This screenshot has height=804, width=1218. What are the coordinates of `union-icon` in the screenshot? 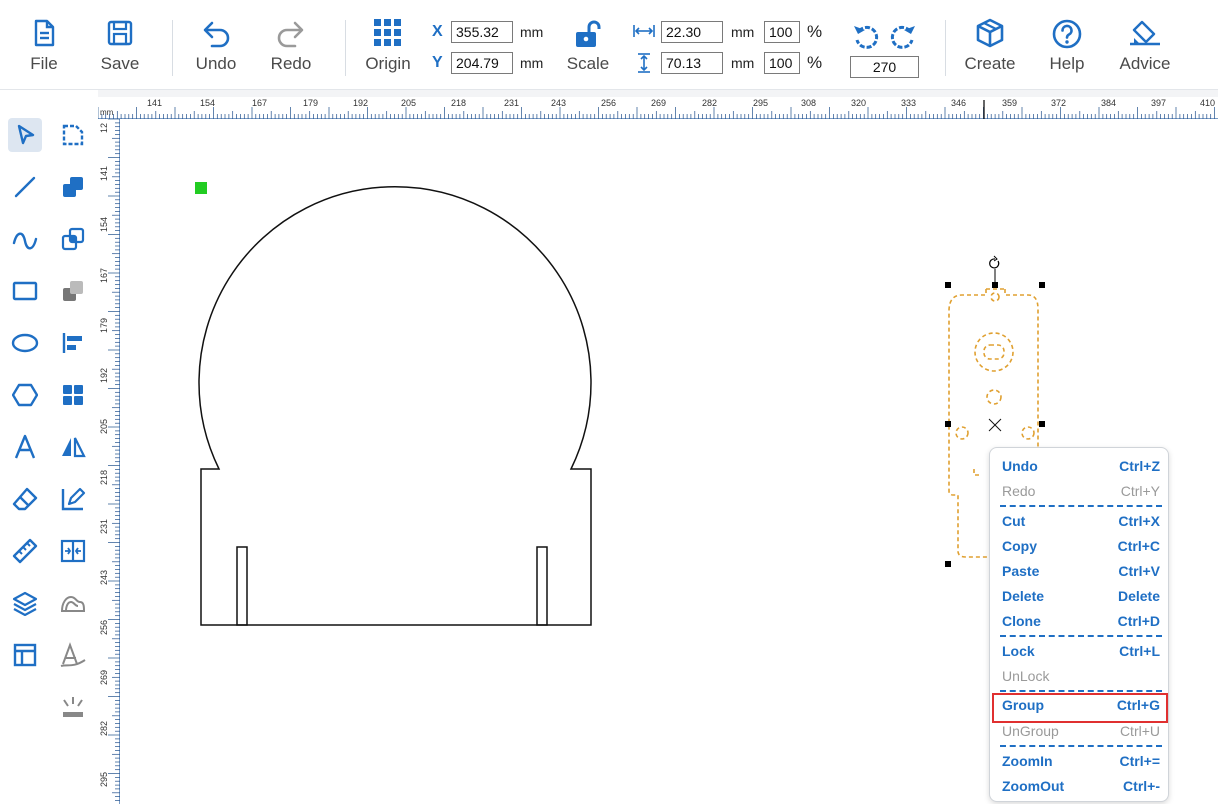 It's located at (73, 187).